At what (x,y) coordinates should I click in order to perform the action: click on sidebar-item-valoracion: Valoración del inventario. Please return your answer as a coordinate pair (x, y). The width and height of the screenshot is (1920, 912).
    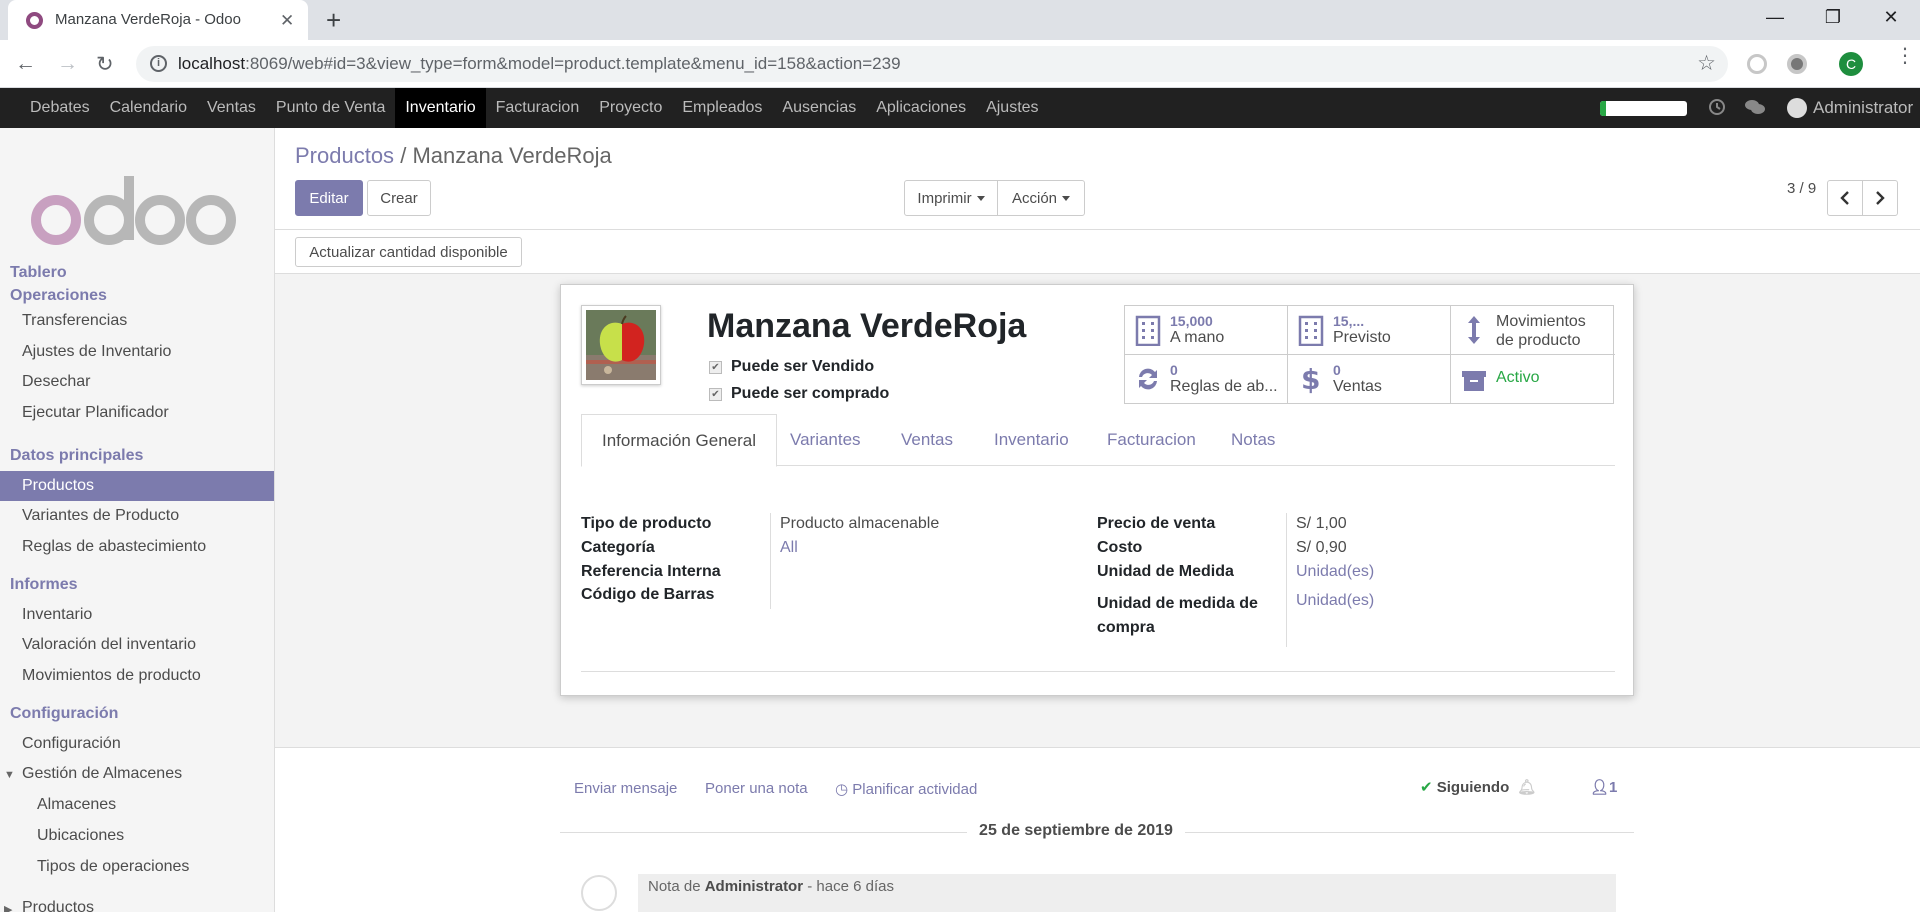
    Looking at the image, I should click on (137, 645).